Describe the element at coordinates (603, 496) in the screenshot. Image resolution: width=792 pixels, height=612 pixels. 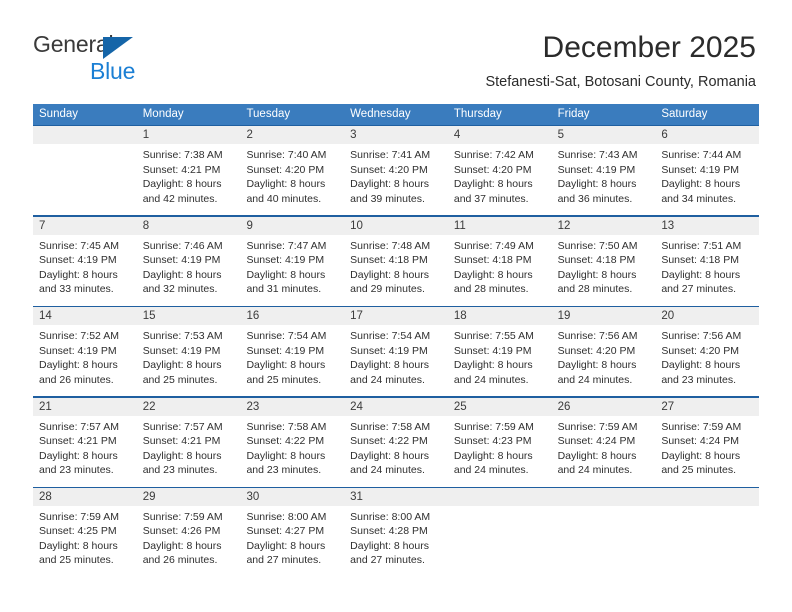
I see `day-number` at that location.